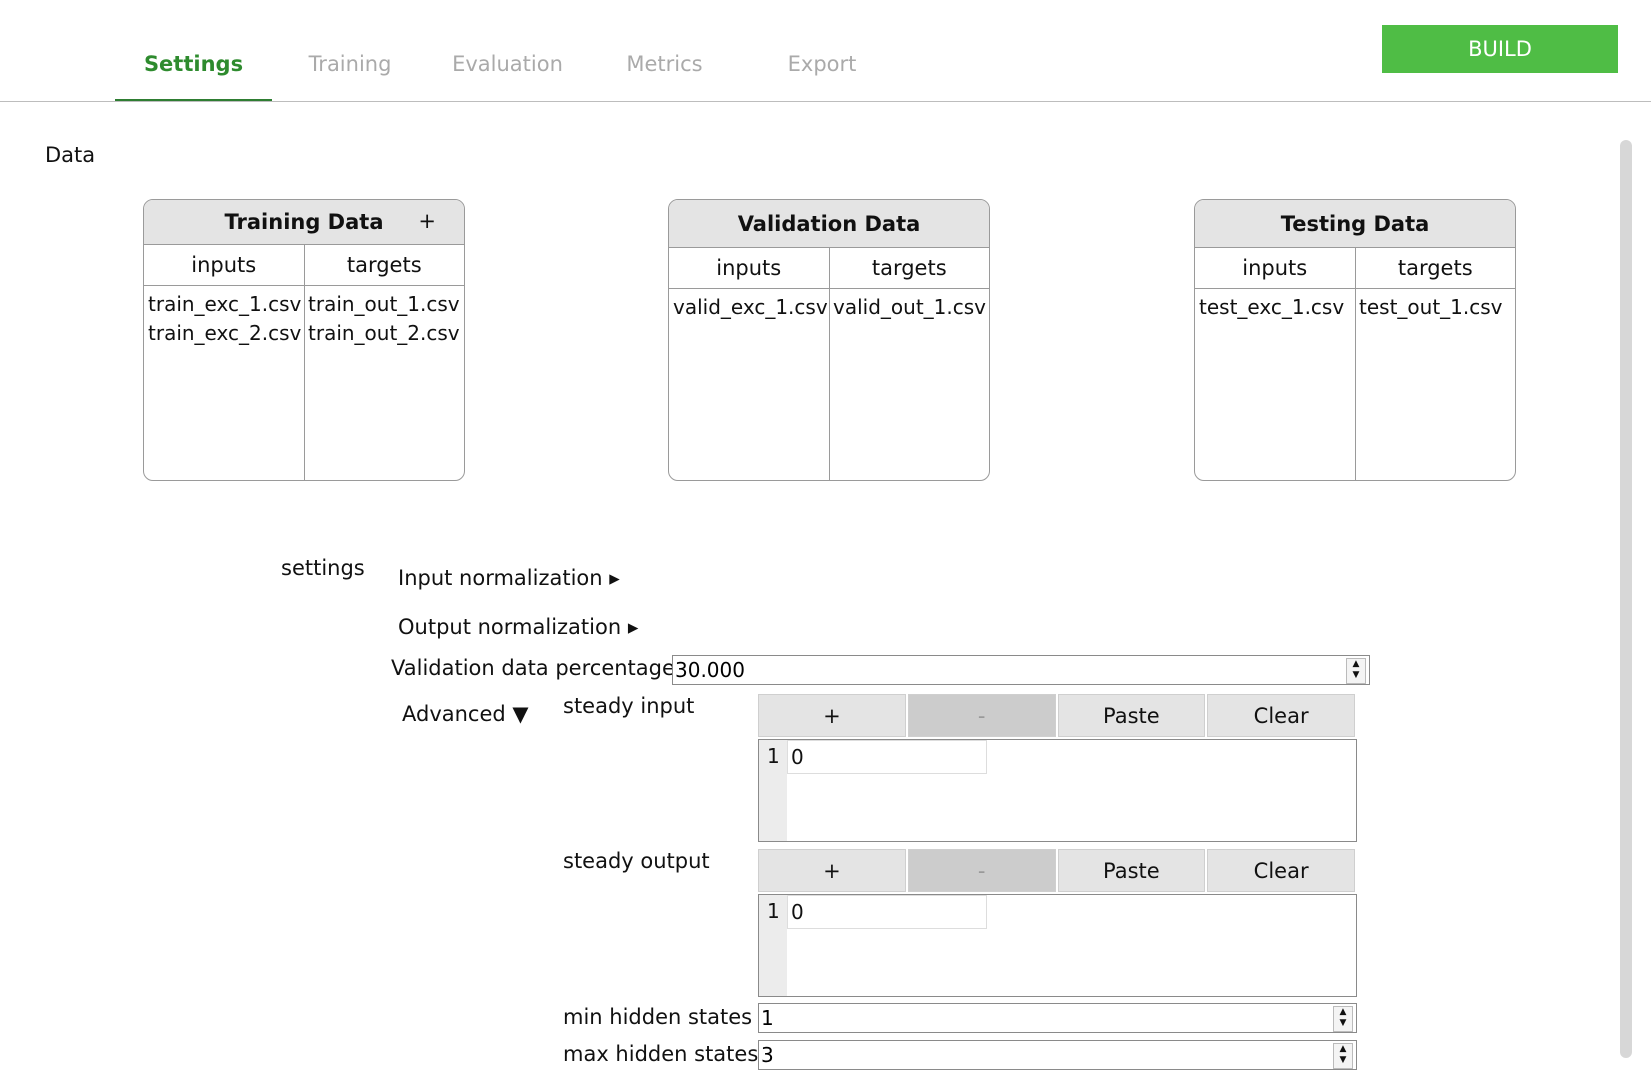 The image size is (1651, 1082). I want to click on steady-output-cell: 0, so click(887, 912).